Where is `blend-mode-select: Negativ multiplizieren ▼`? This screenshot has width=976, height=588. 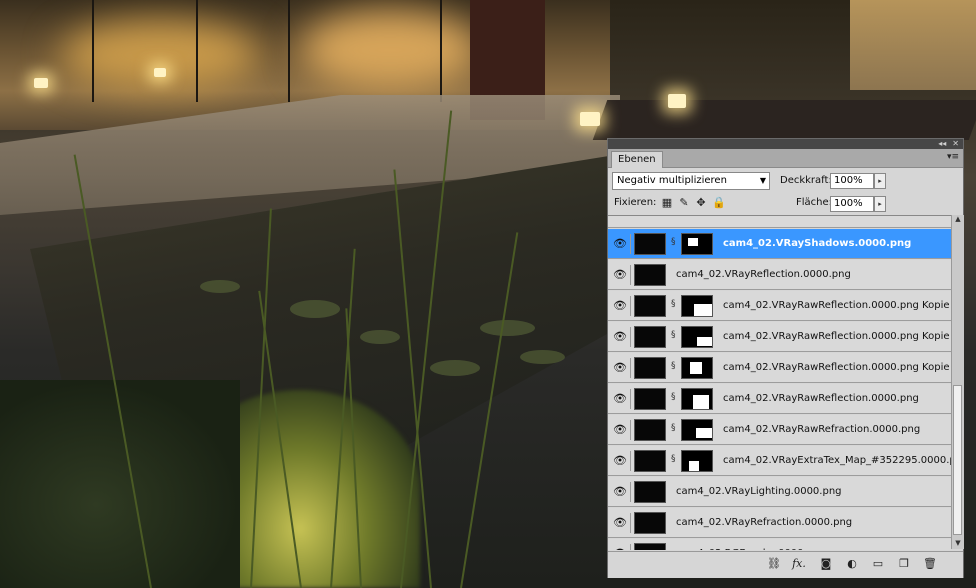 blend-mode-select: Negativ multiplizieren ▼ is located at coordinates (691, 181).